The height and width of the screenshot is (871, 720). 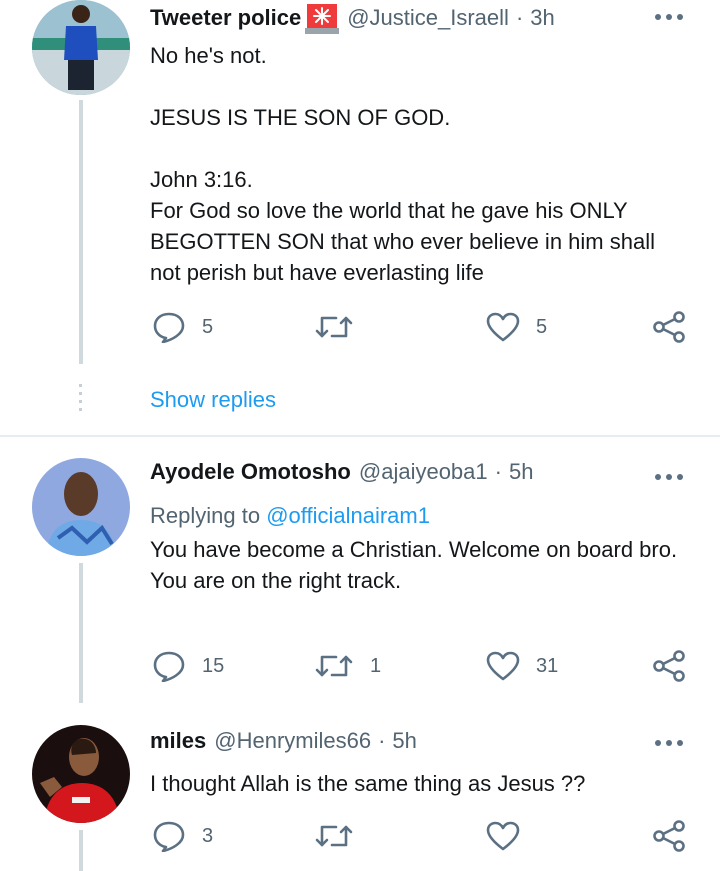 I want to click on rotating-light-icon, so click(x=322, y=19).